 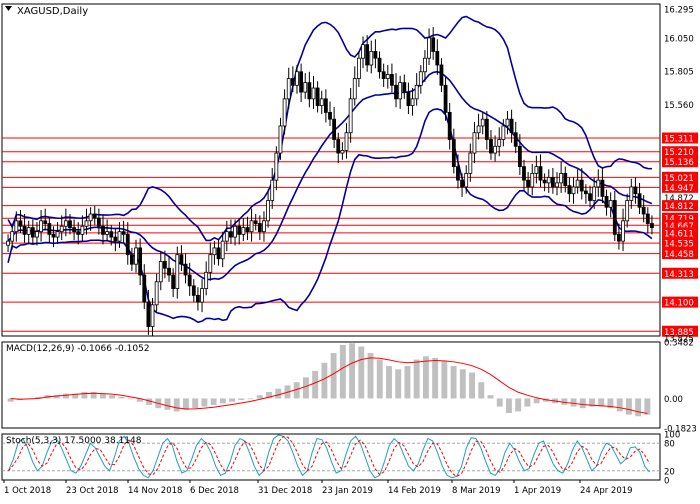 What do you see at coordinates (679, 275) in the screenshot?
I see `price-level-label: 14.313` at bounding box center [679, 275].